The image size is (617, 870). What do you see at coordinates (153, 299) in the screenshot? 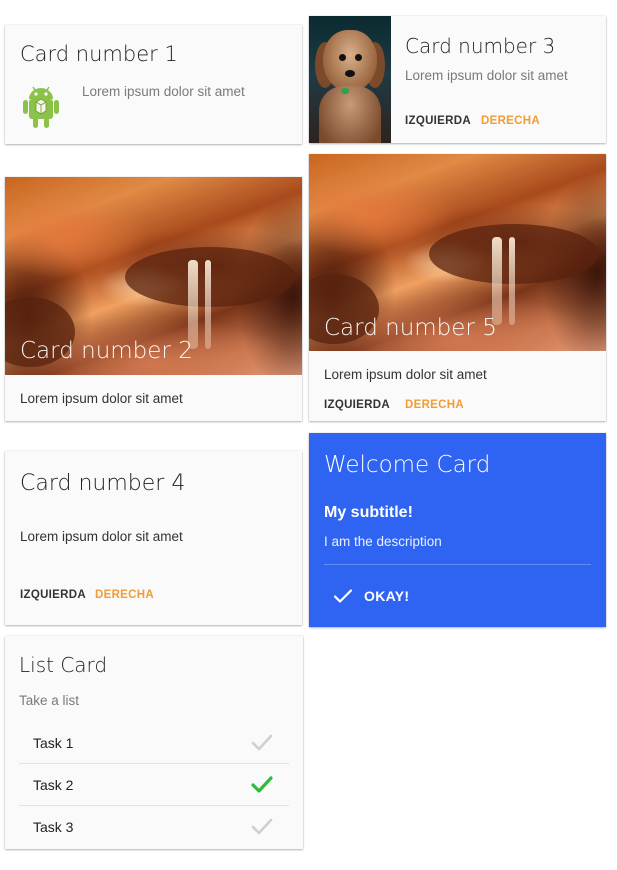
I see `card-2: Card number 2 Lorem ipsum dolor sit amet` at bounding box center [153, 299].